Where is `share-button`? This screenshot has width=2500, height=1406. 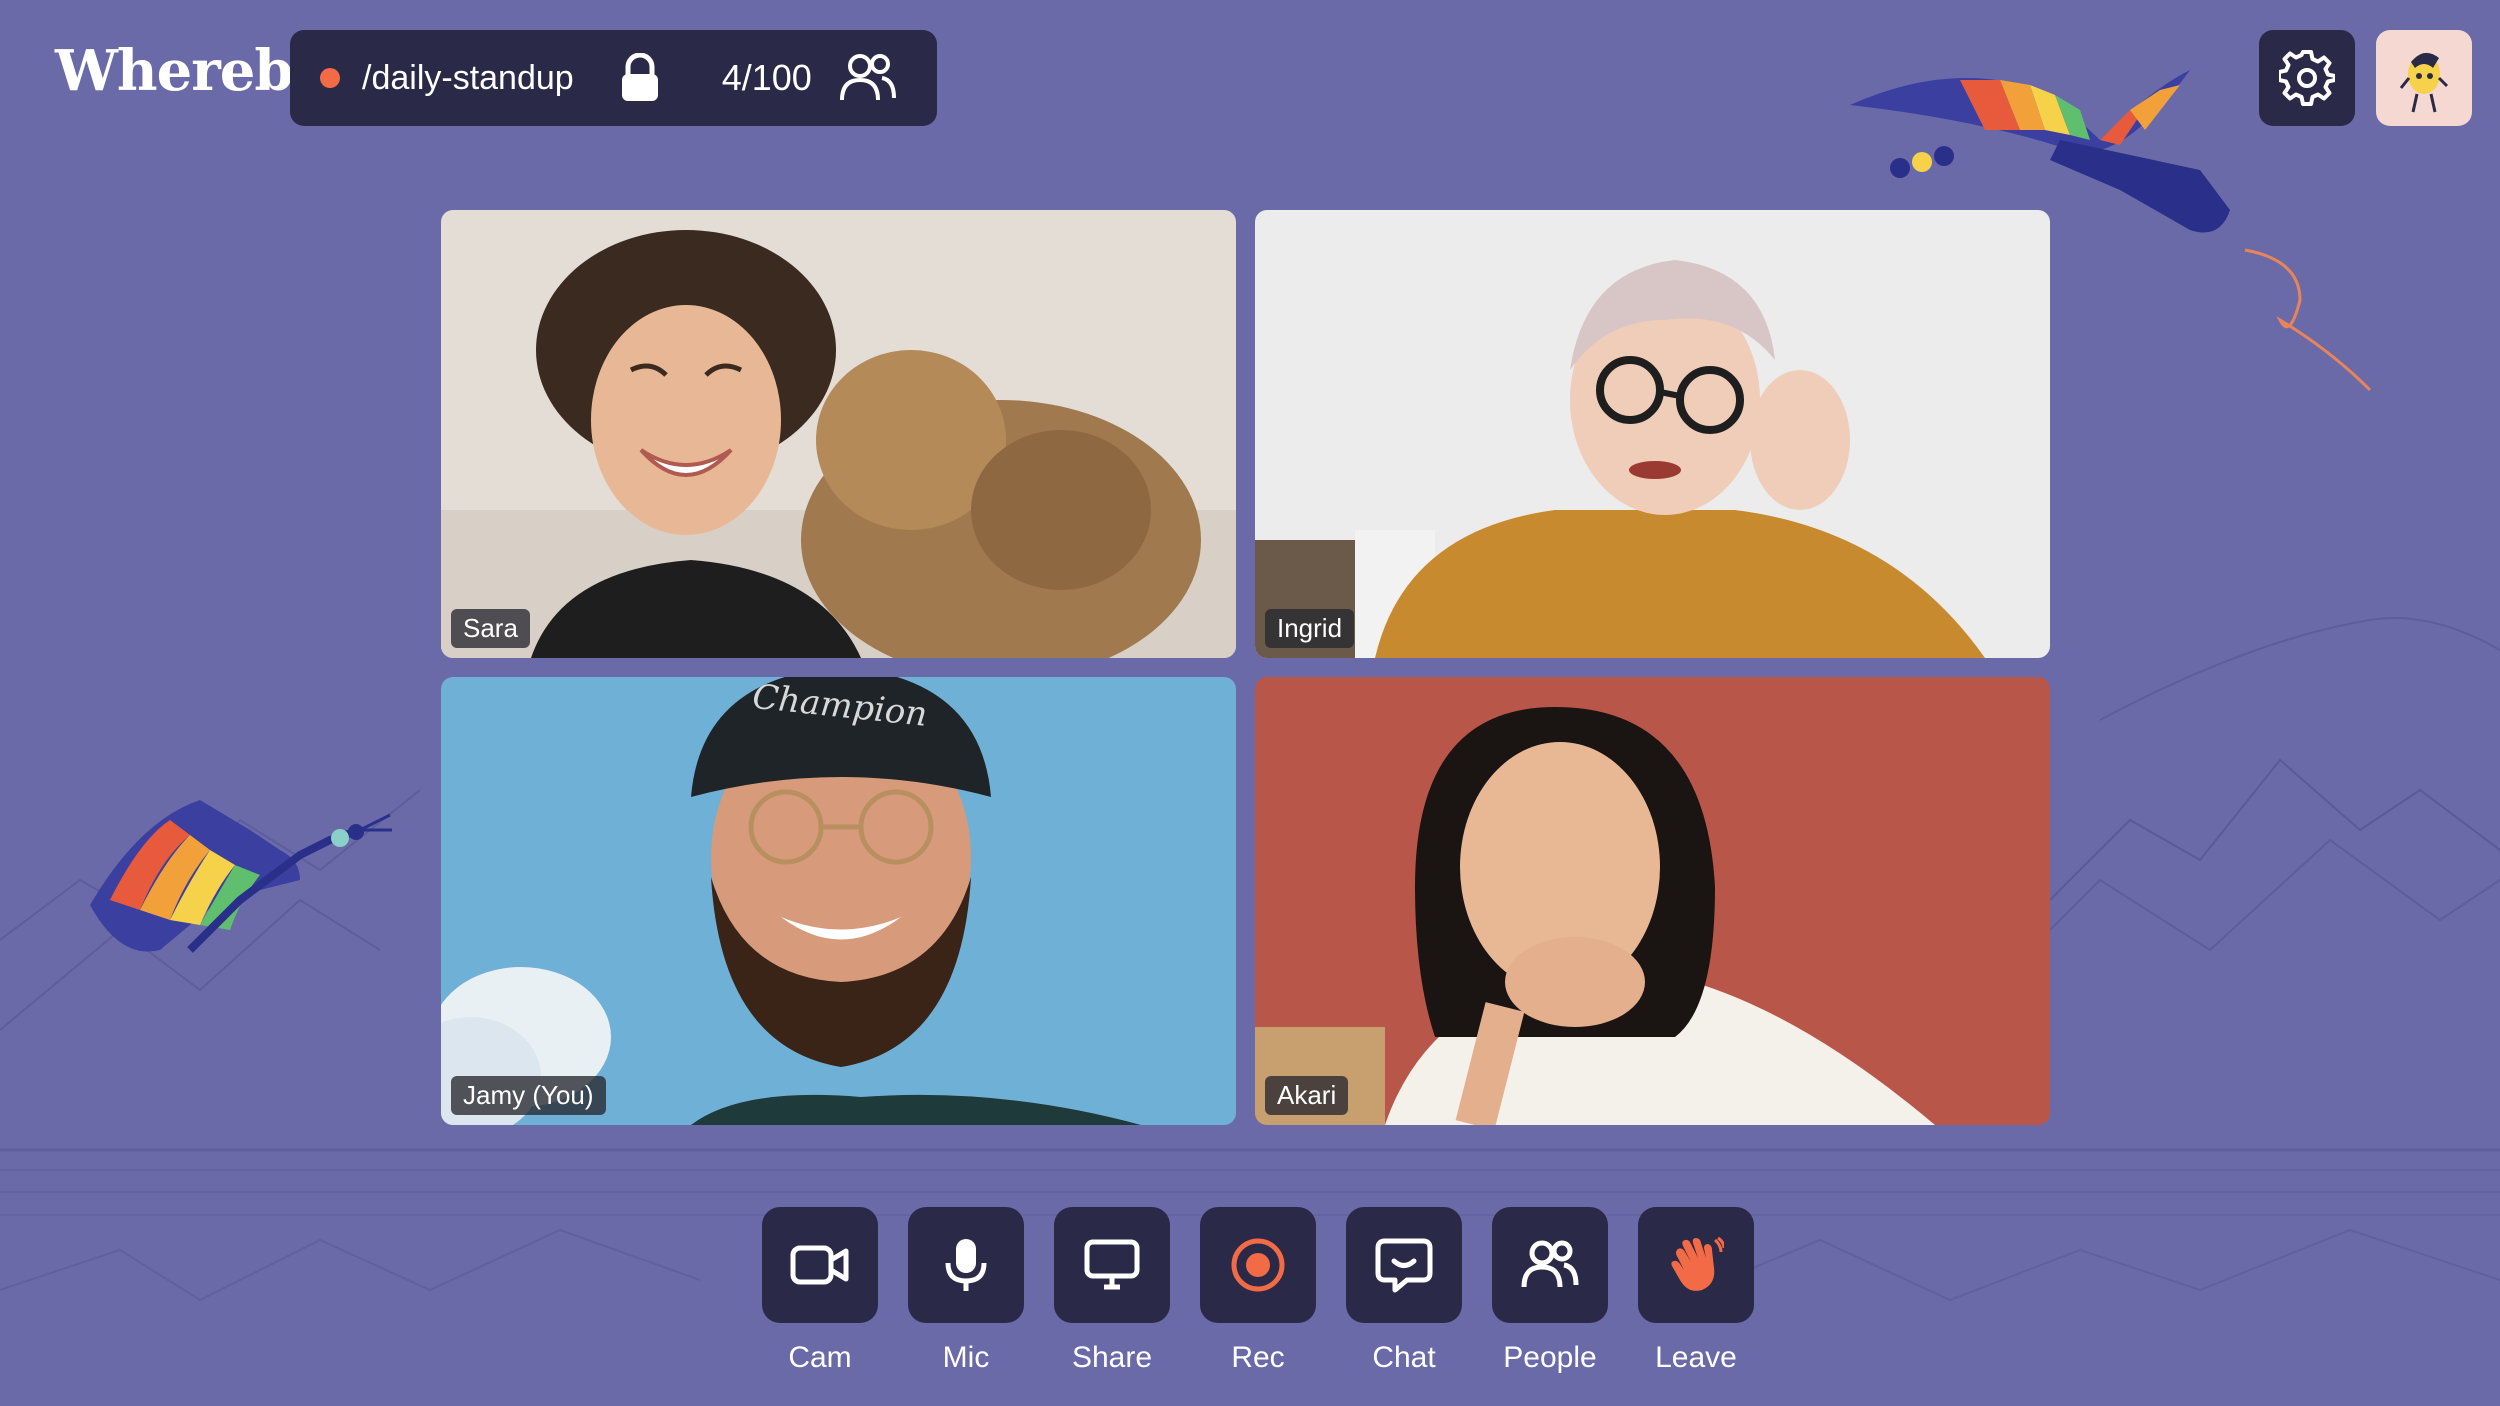 share-button is located at coordinates (1112, 1265).